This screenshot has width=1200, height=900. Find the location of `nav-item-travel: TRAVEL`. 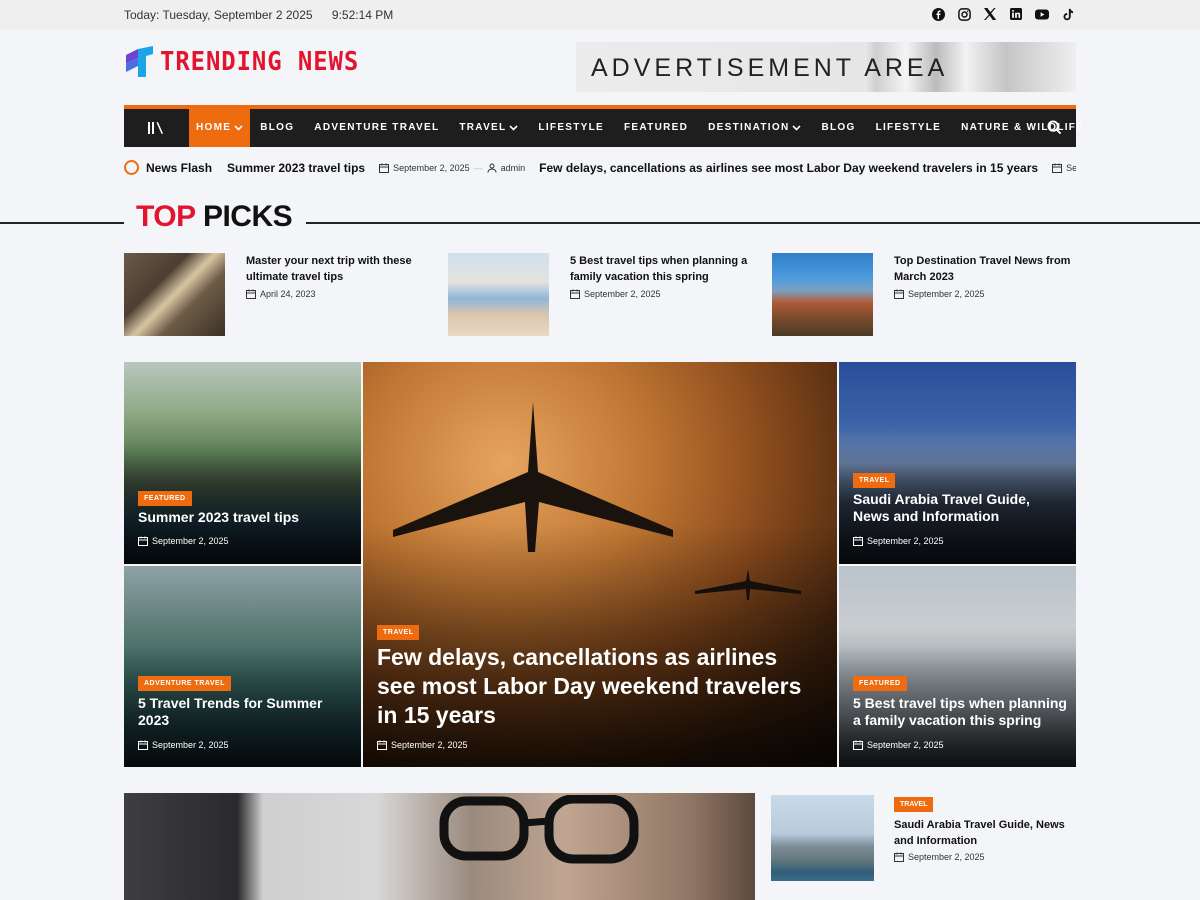

nav-item-travel: TRAVEL is located at coordinates (488, 128).